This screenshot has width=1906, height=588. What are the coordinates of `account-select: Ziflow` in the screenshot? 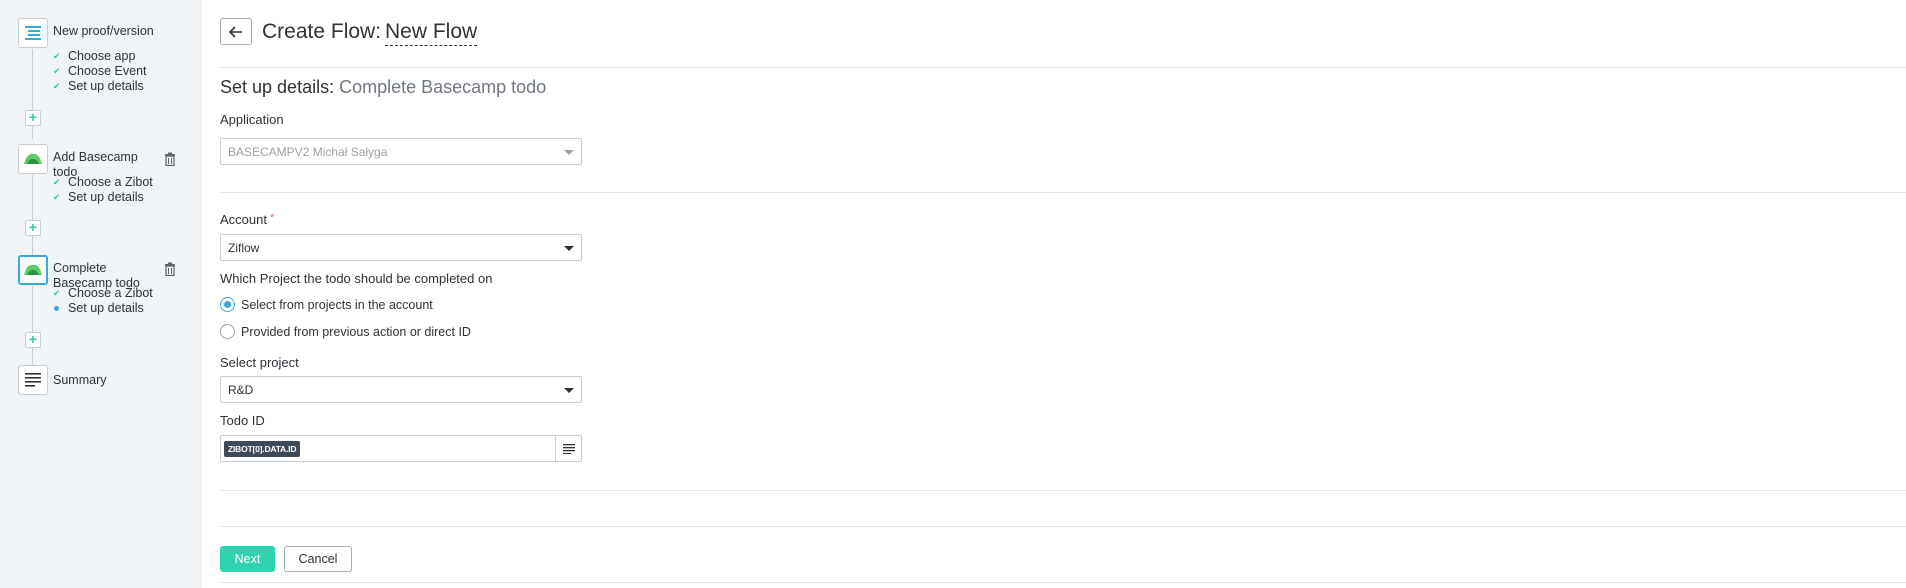 It's located at (401, 247).